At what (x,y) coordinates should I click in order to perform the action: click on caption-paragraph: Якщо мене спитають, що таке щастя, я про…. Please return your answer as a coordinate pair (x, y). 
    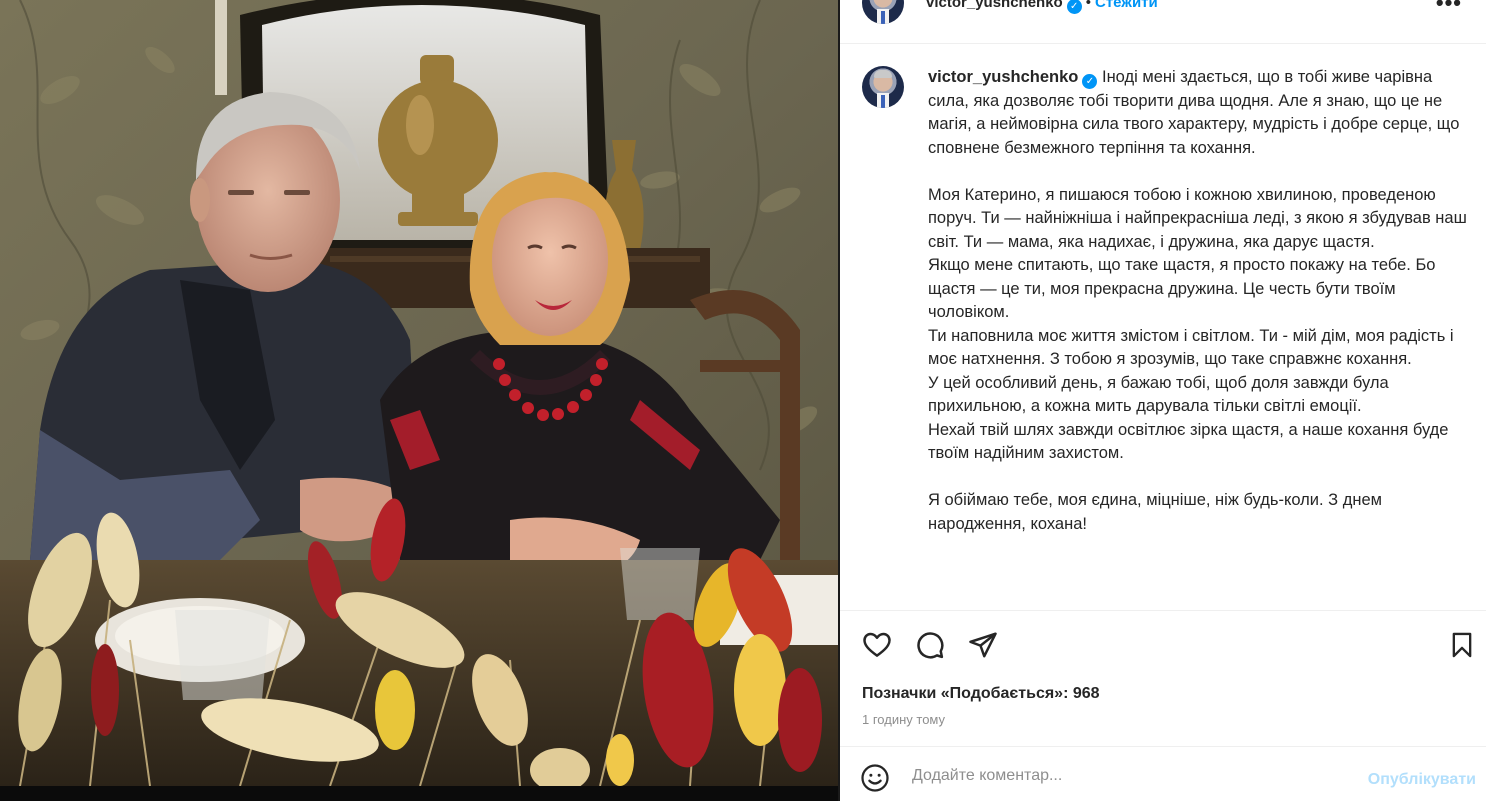
    Looking at the image, I should click on (1182, 288).